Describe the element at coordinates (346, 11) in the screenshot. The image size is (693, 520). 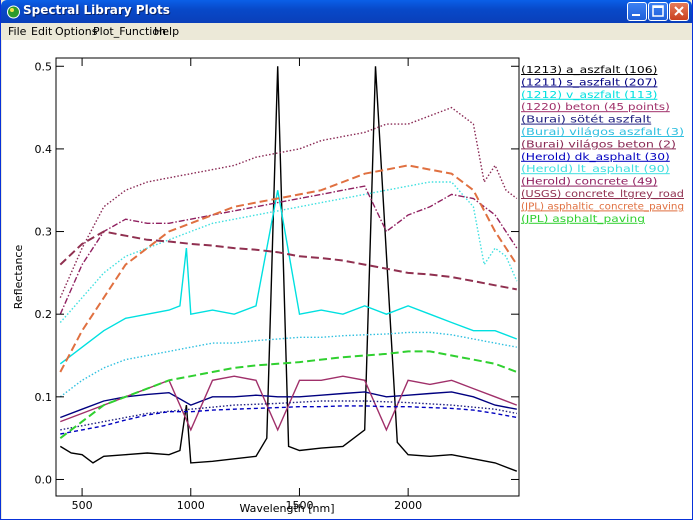
I see `title-bar: Spectral Library Plots` at that location.